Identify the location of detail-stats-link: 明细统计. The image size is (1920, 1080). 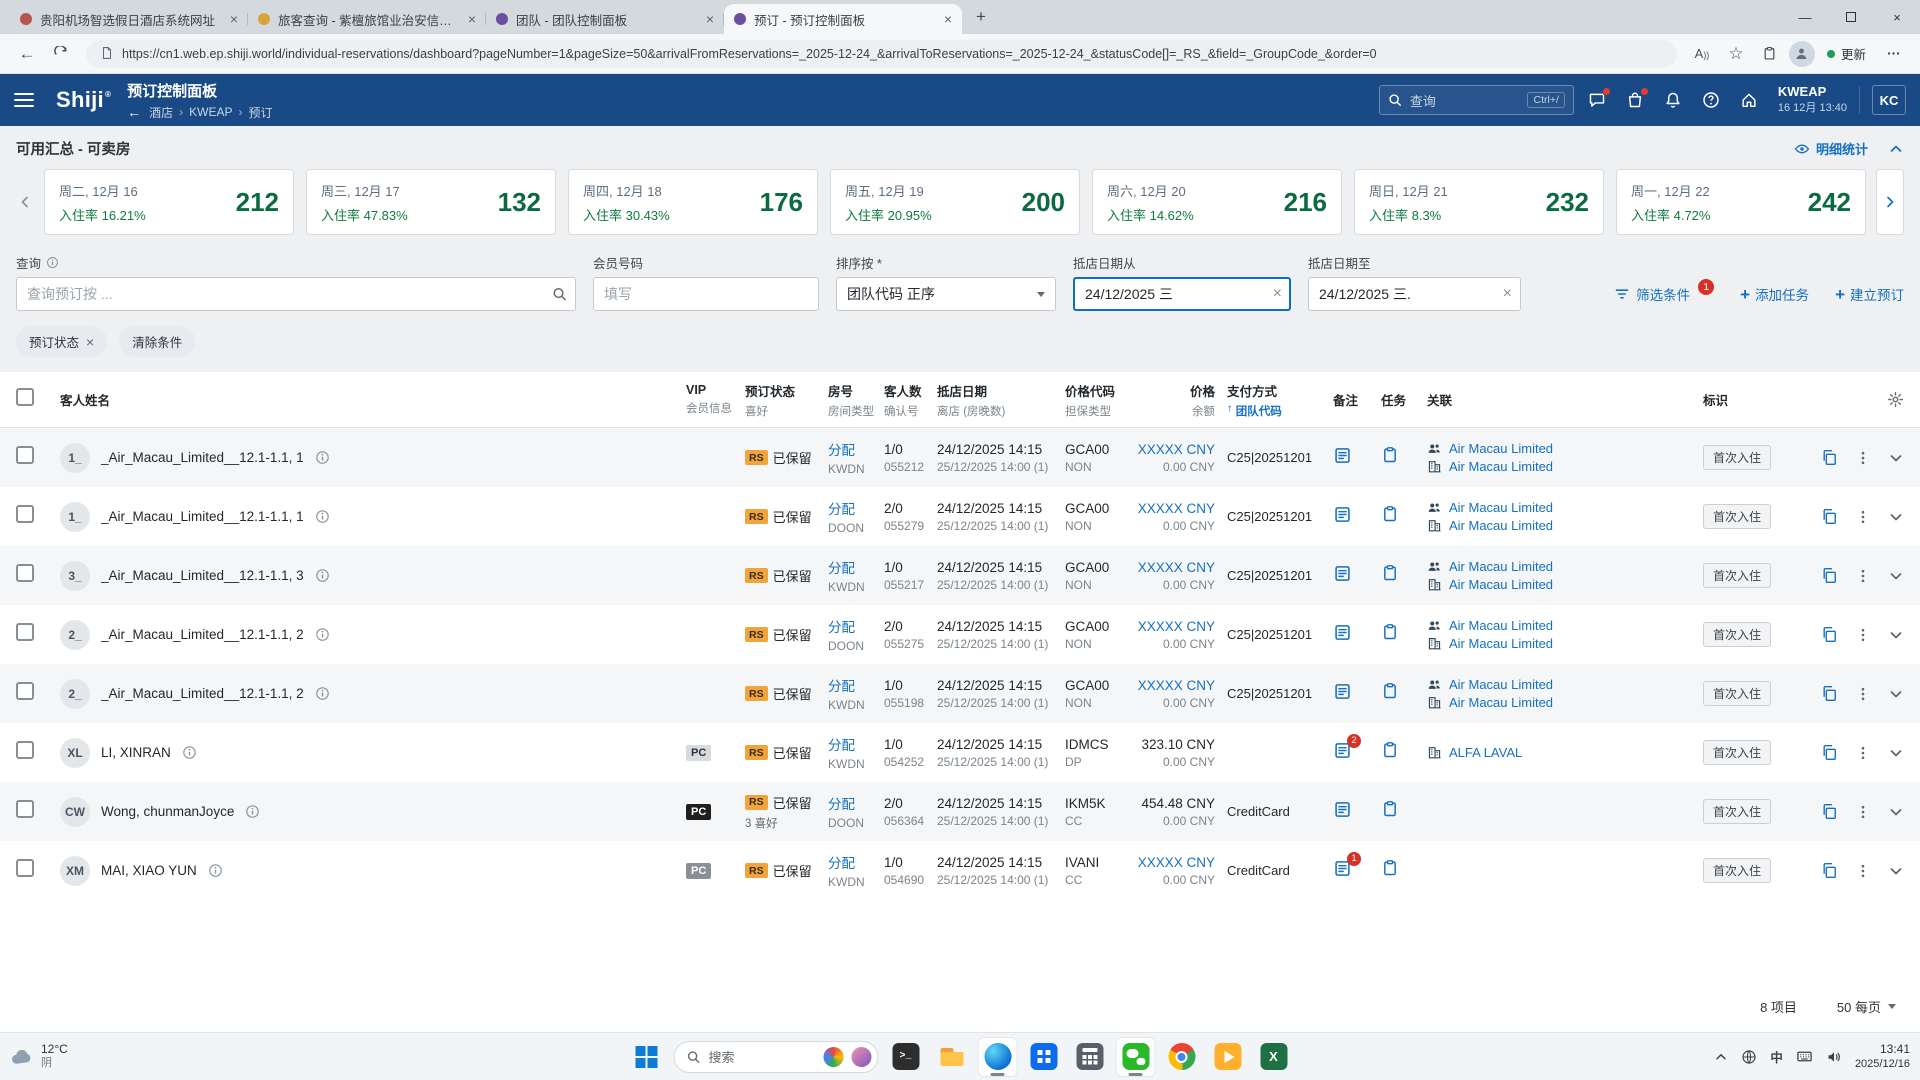
(1831, 148).